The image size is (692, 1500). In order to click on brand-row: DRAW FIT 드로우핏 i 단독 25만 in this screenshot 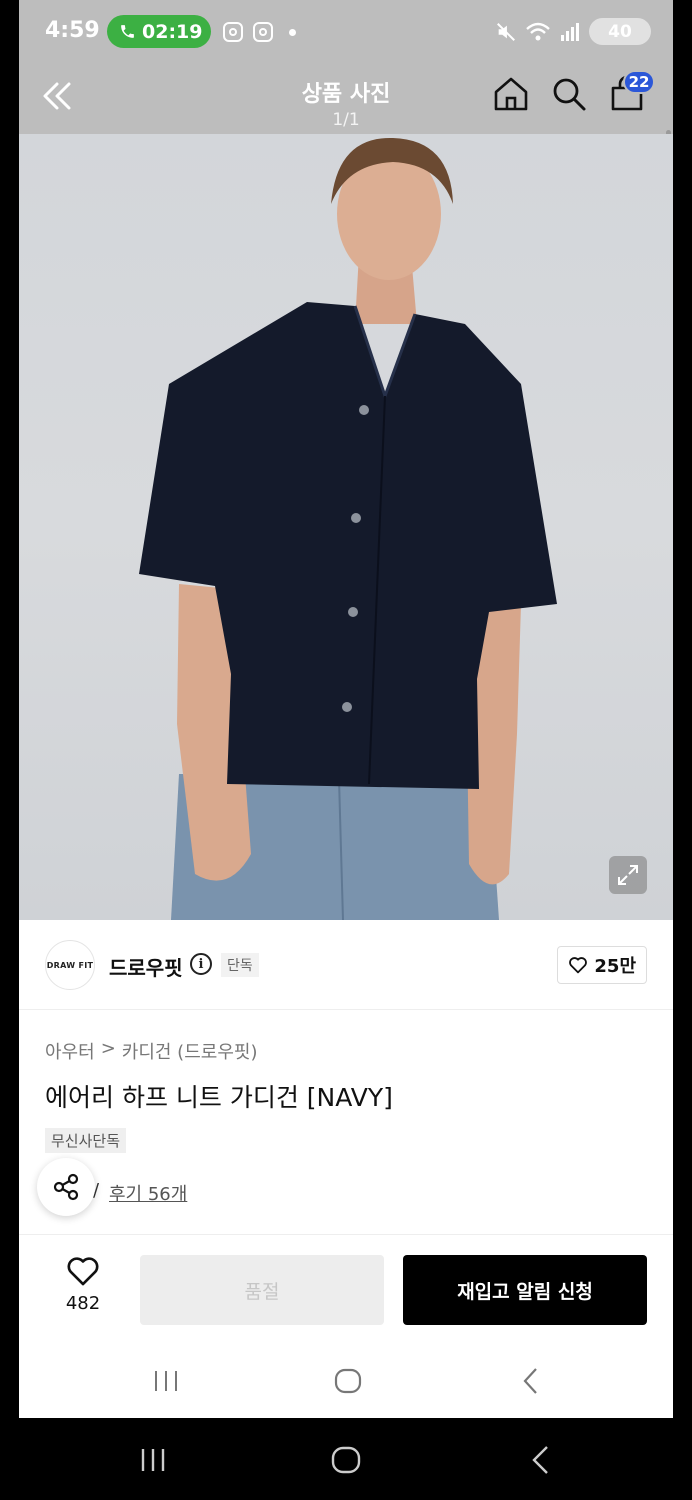, I will do `click(346, 965)`.